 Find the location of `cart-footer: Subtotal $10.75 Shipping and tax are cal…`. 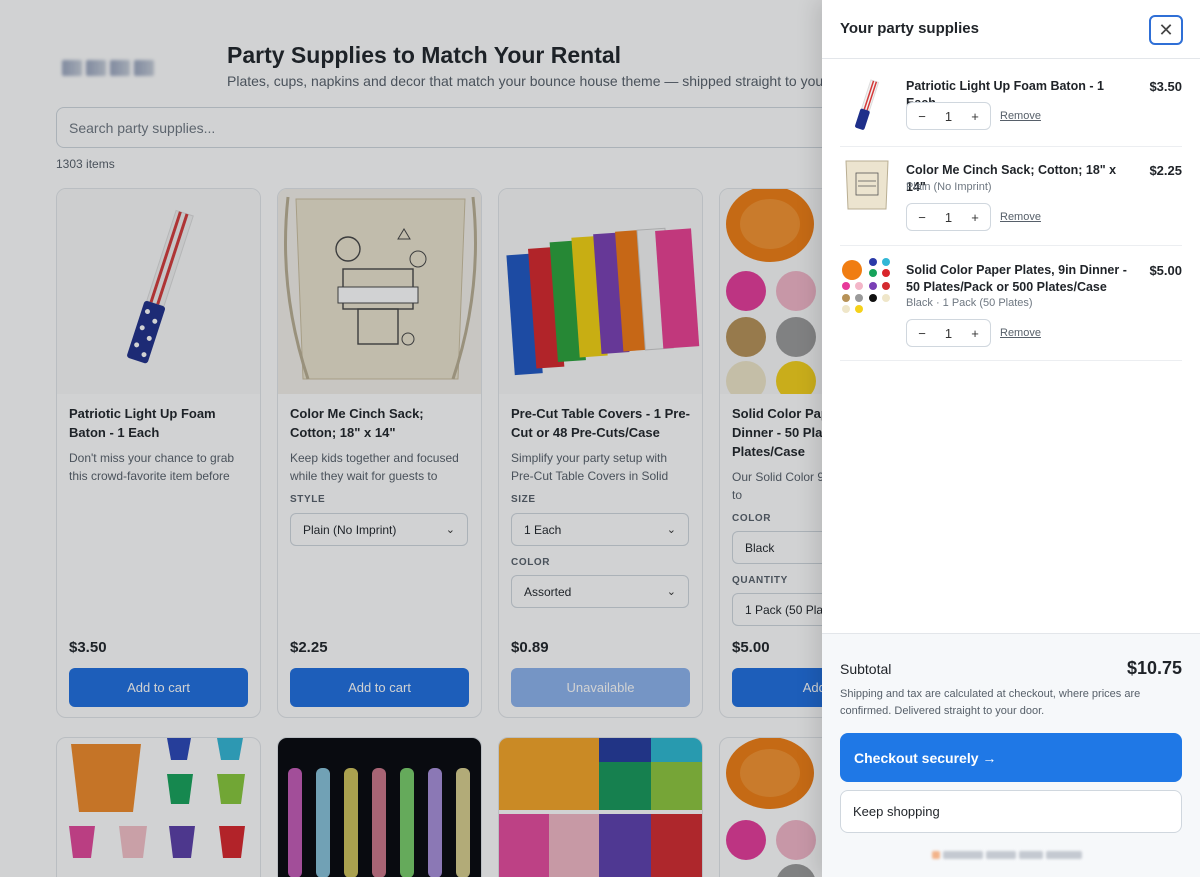

cart-footer: Subtotal $10.75 Shipping and tax are cal… is located at coordinates (1011, 755).